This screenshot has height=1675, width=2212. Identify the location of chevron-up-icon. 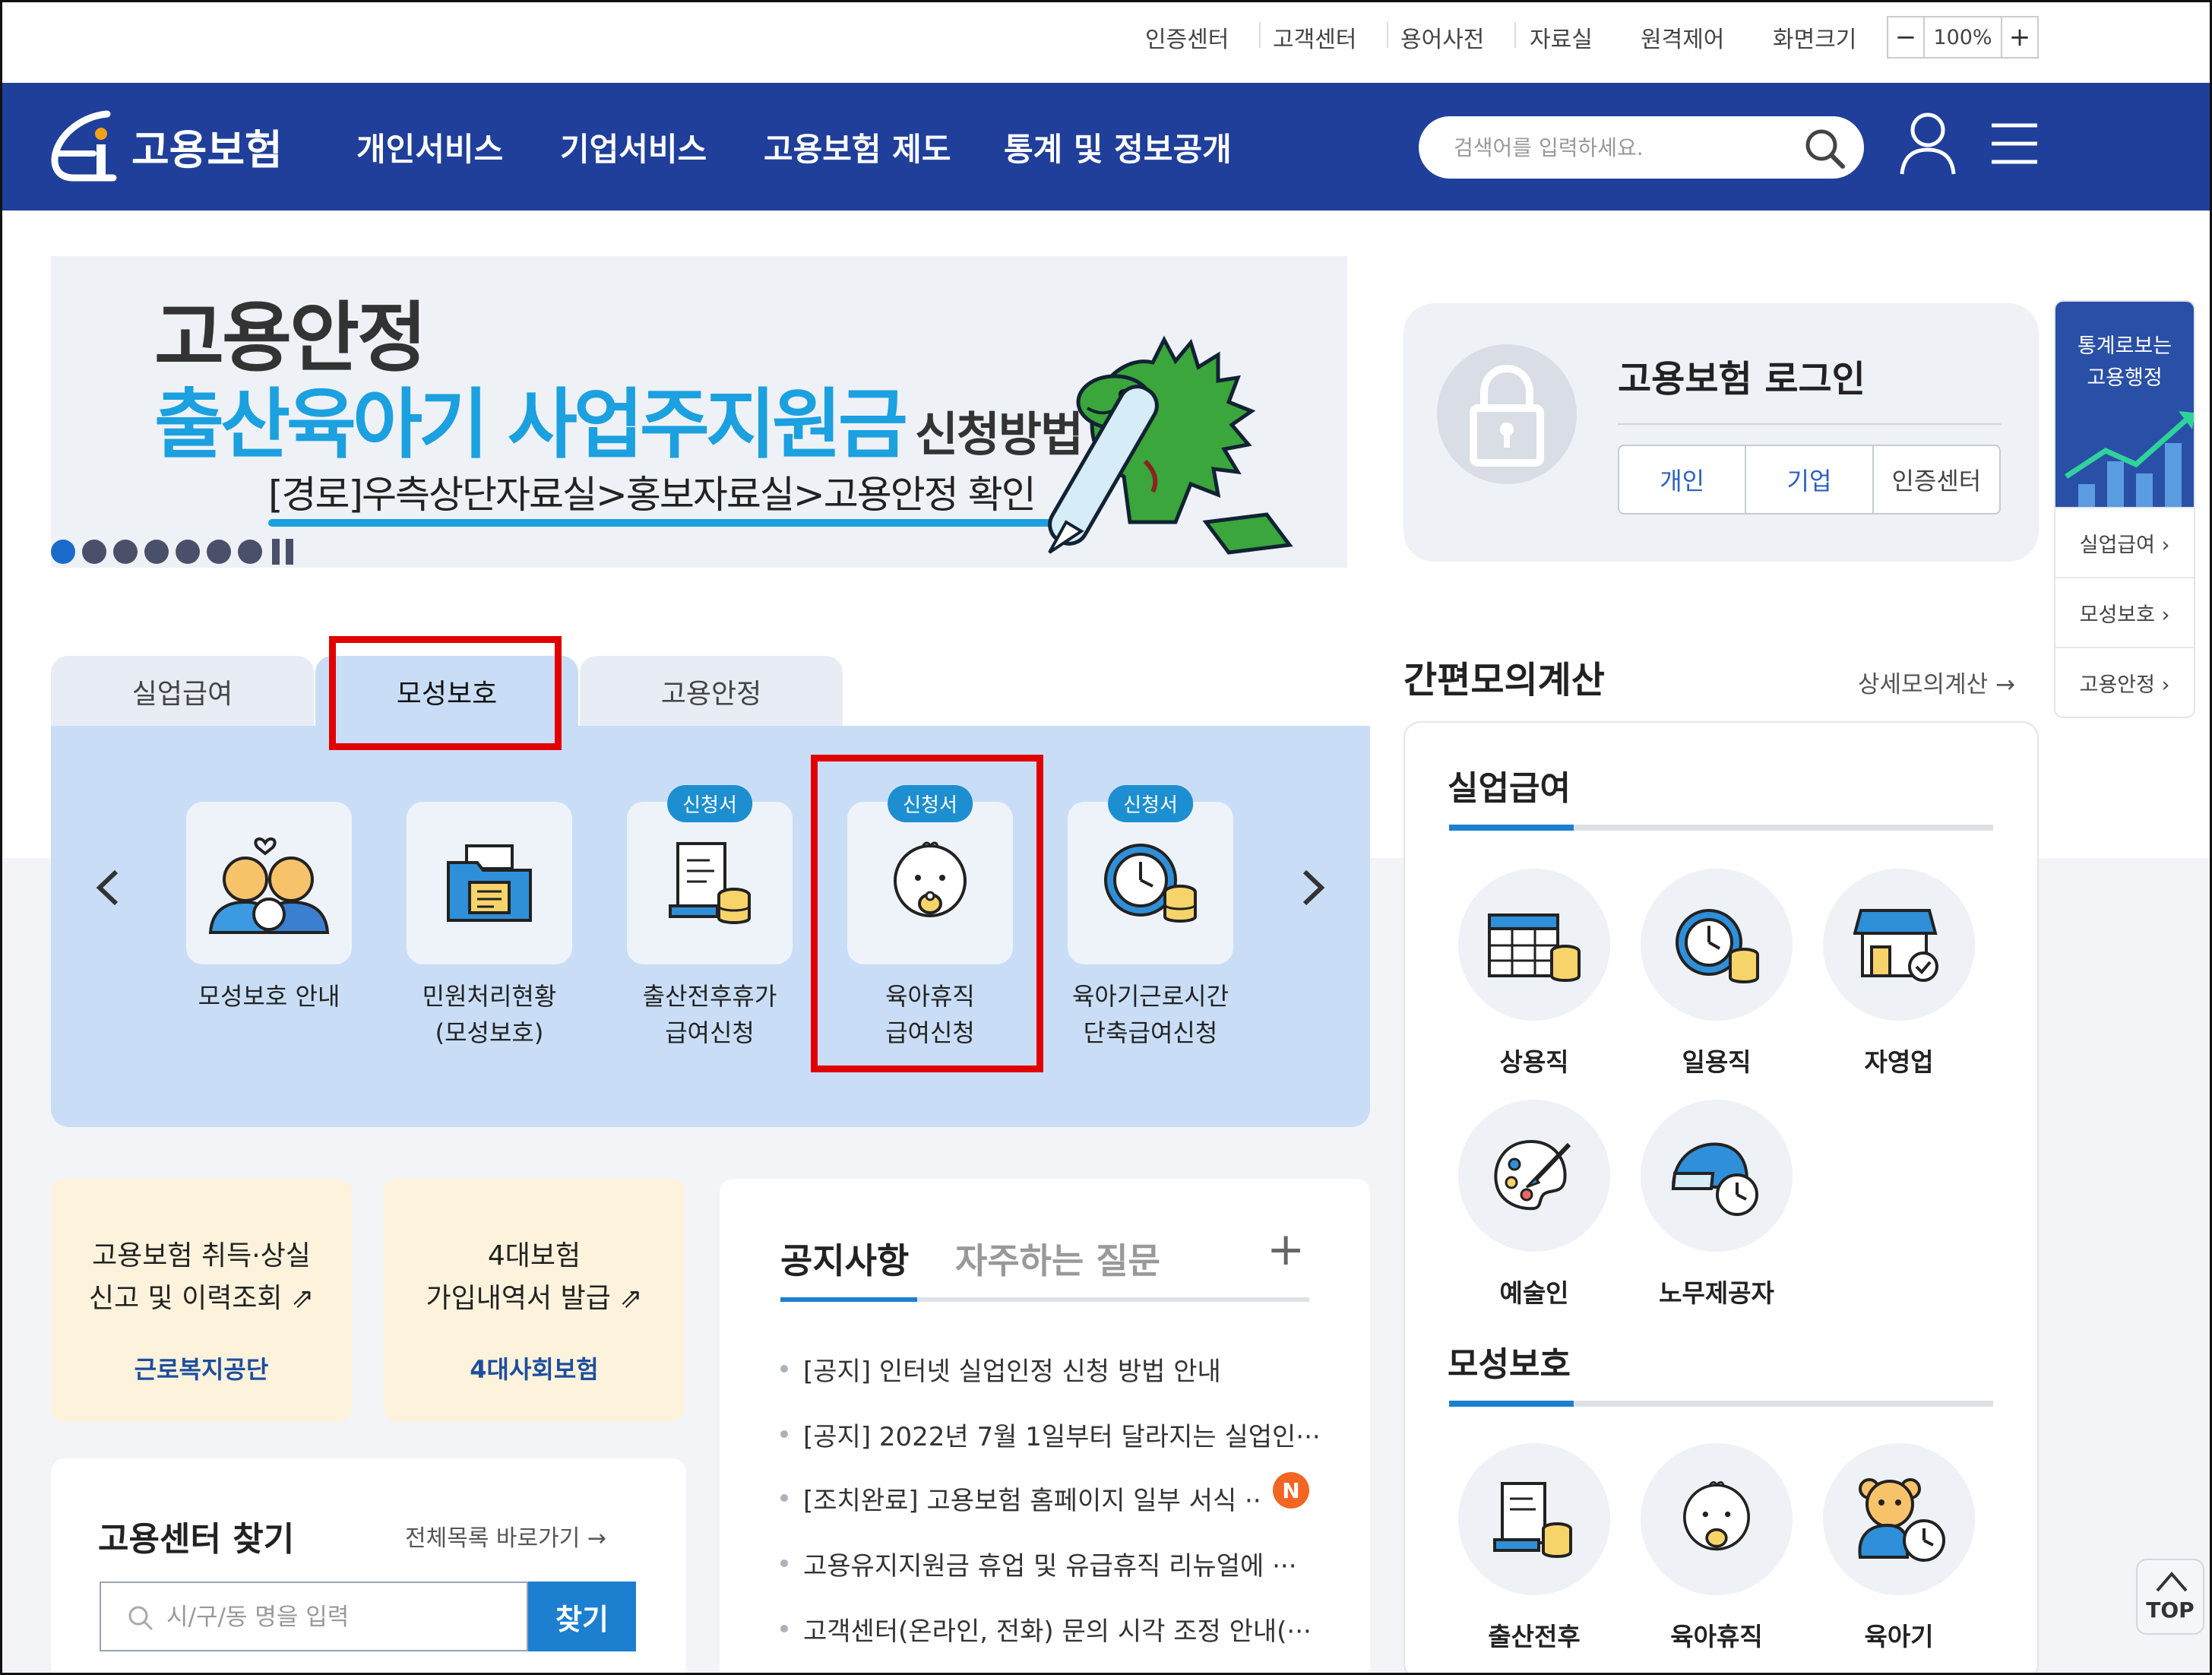
(2172, 1581).